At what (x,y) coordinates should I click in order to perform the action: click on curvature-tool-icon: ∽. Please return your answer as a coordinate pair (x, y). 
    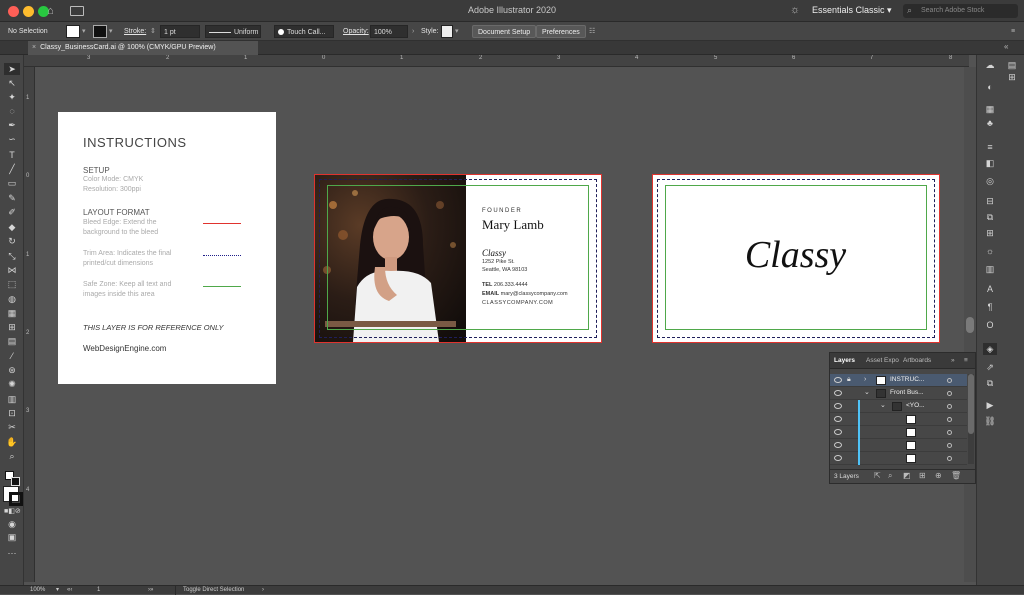
    Looking at the image, I should click on (12, 139).